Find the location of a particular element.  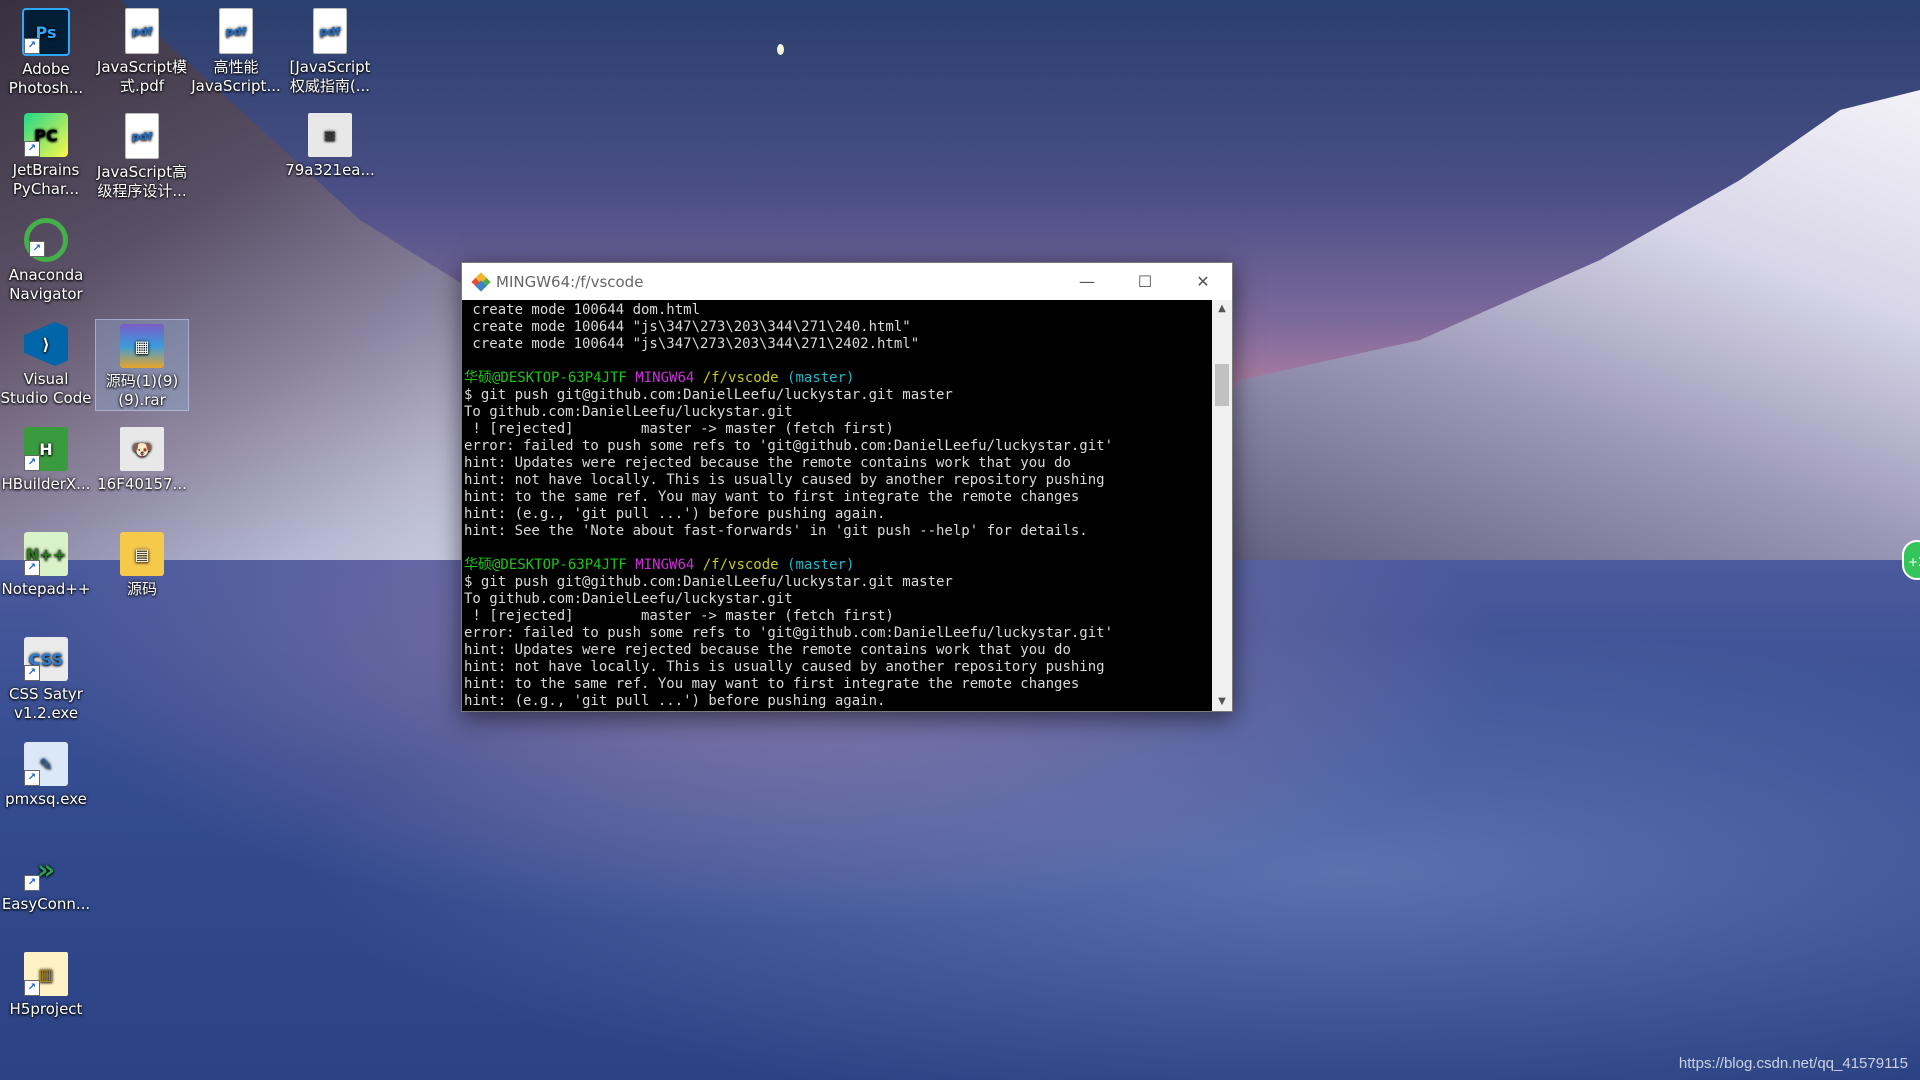

desktop-icon-source-folder: ▤ 源码 is located at coordinates (142, 563).